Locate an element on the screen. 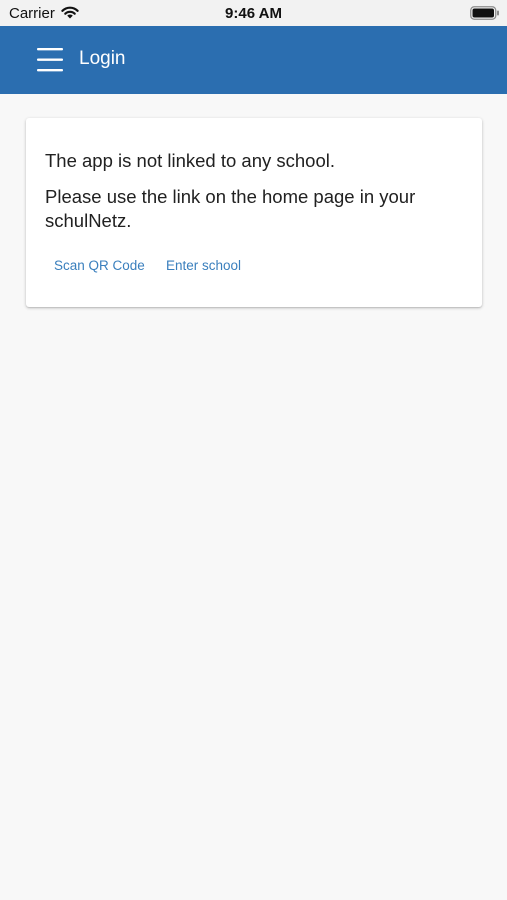 This screenshot has height=900, width=507. status-bar: Carrier 9:46 AM is located at coordinates (253, 13).